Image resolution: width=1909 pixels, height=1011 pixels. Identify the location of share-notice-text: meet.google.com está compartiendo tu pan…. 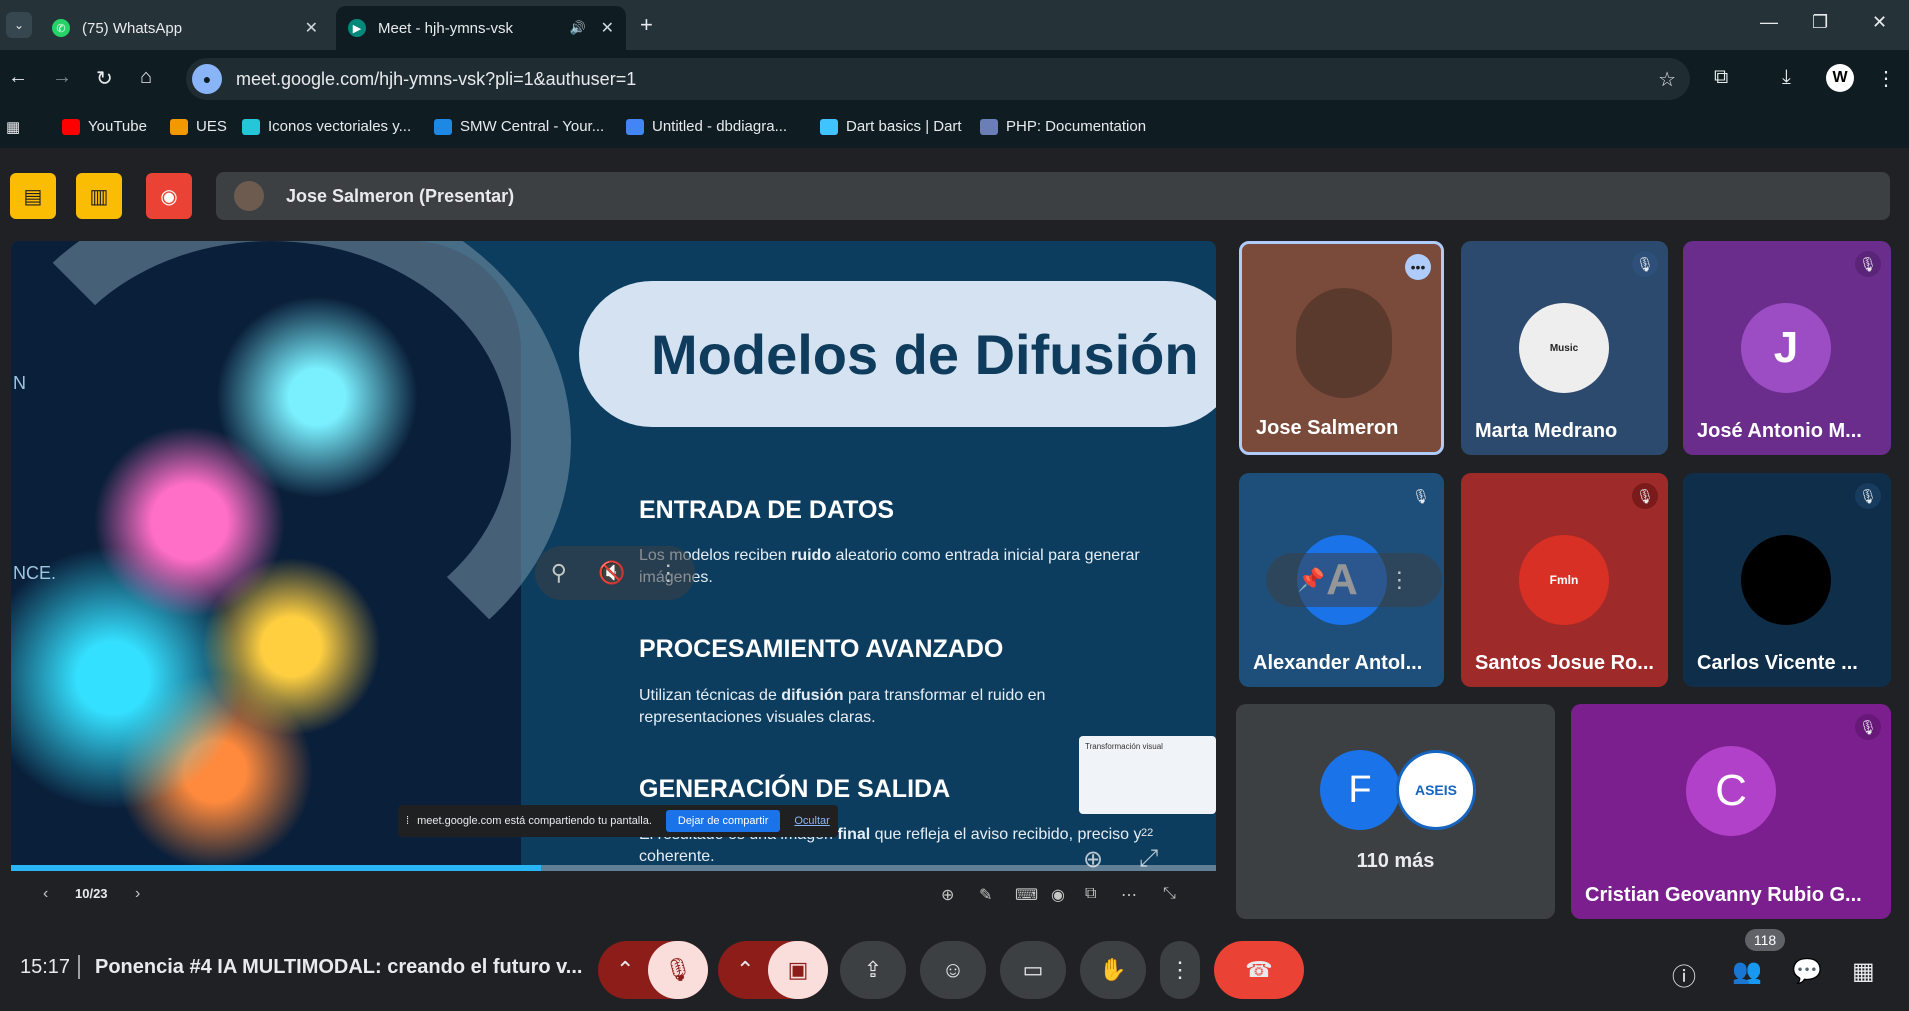
(534, 821).